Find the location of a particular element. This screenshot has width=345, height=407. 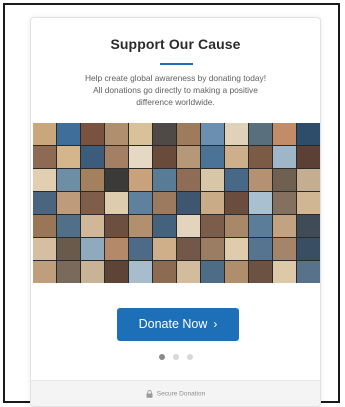

secure-donation-text: Secure Donation is located at coordinates (181, 394).